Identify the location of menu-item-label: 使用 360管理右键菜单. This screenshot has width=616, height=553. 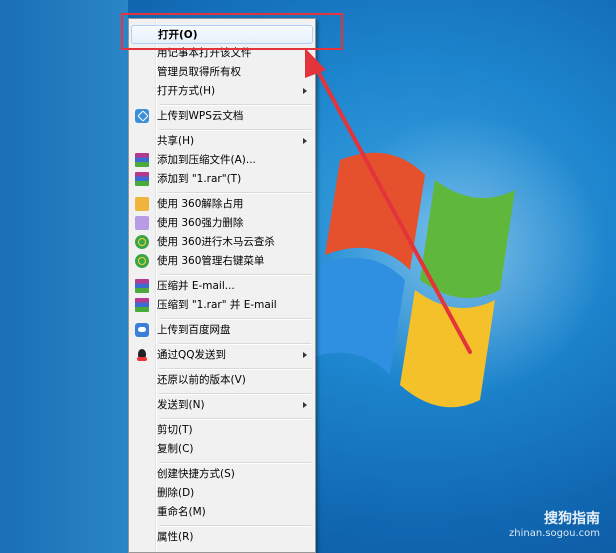
(211, 261).